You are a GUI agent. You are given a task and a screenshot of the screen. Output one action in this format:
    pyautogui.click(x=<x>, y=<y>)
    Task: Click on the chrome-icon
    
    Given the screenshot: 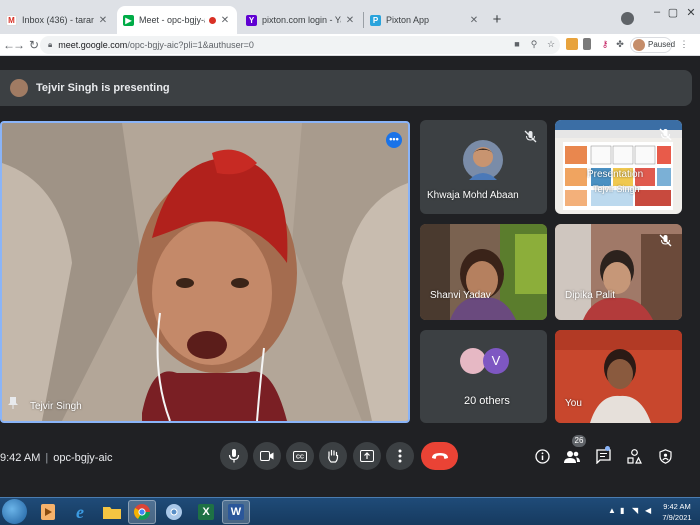 What is the action you would take?
    pyautogui.click(x=142, y=512)
    